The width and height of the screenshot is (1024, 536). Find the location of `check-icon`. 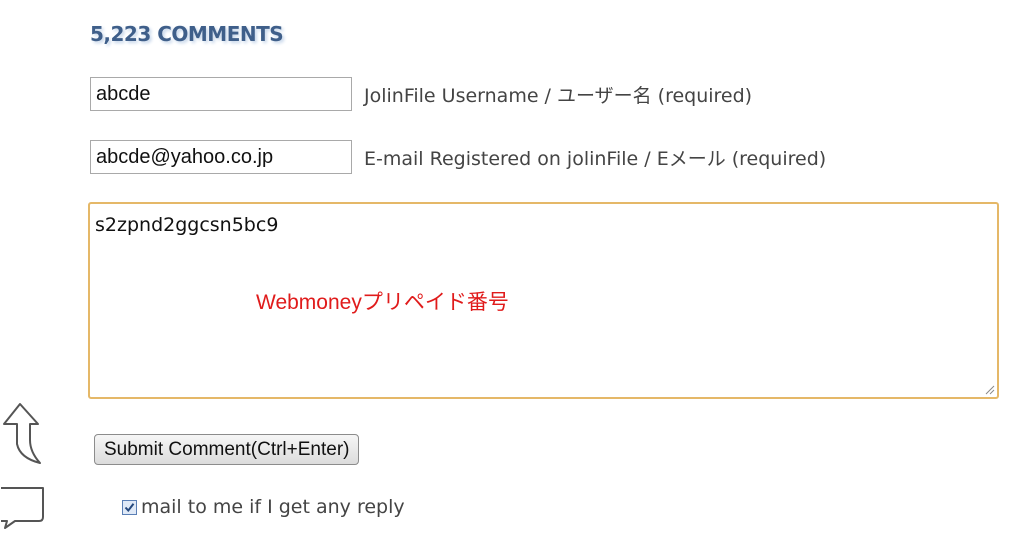

check-icon is located at coordinates (129, 507).